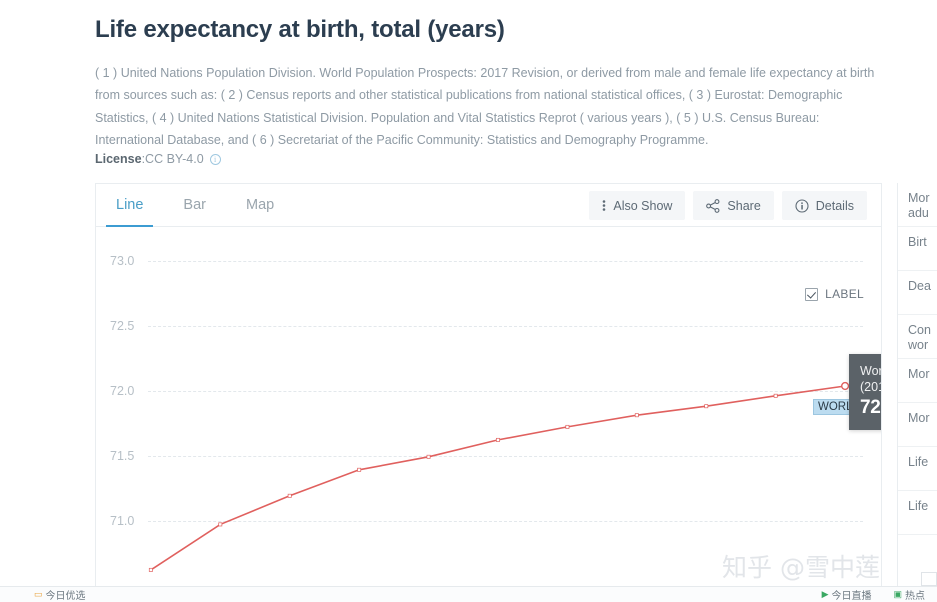  I want to click on taskbar-item-hot: ▣ 热点, so click(909, 594).